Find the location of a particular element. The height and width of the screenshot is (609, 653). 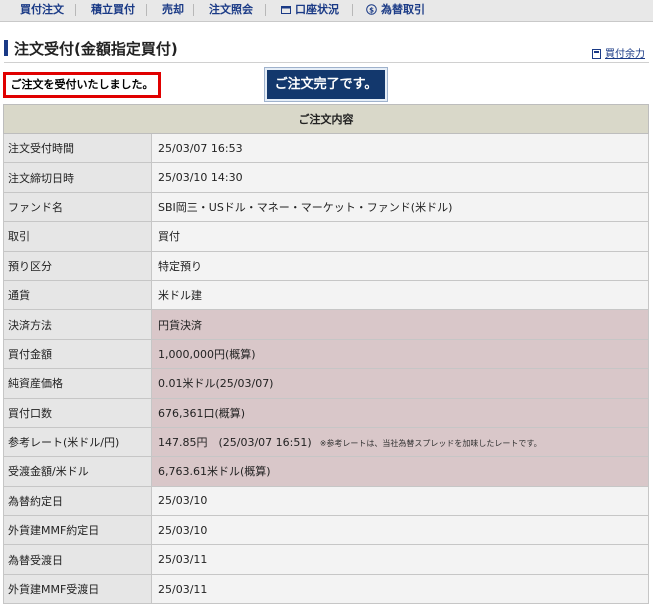

row-value: SBI岡三・USドル・マネー・マーケット・ファンド(米ドル) is located at coordinates (400, 207).